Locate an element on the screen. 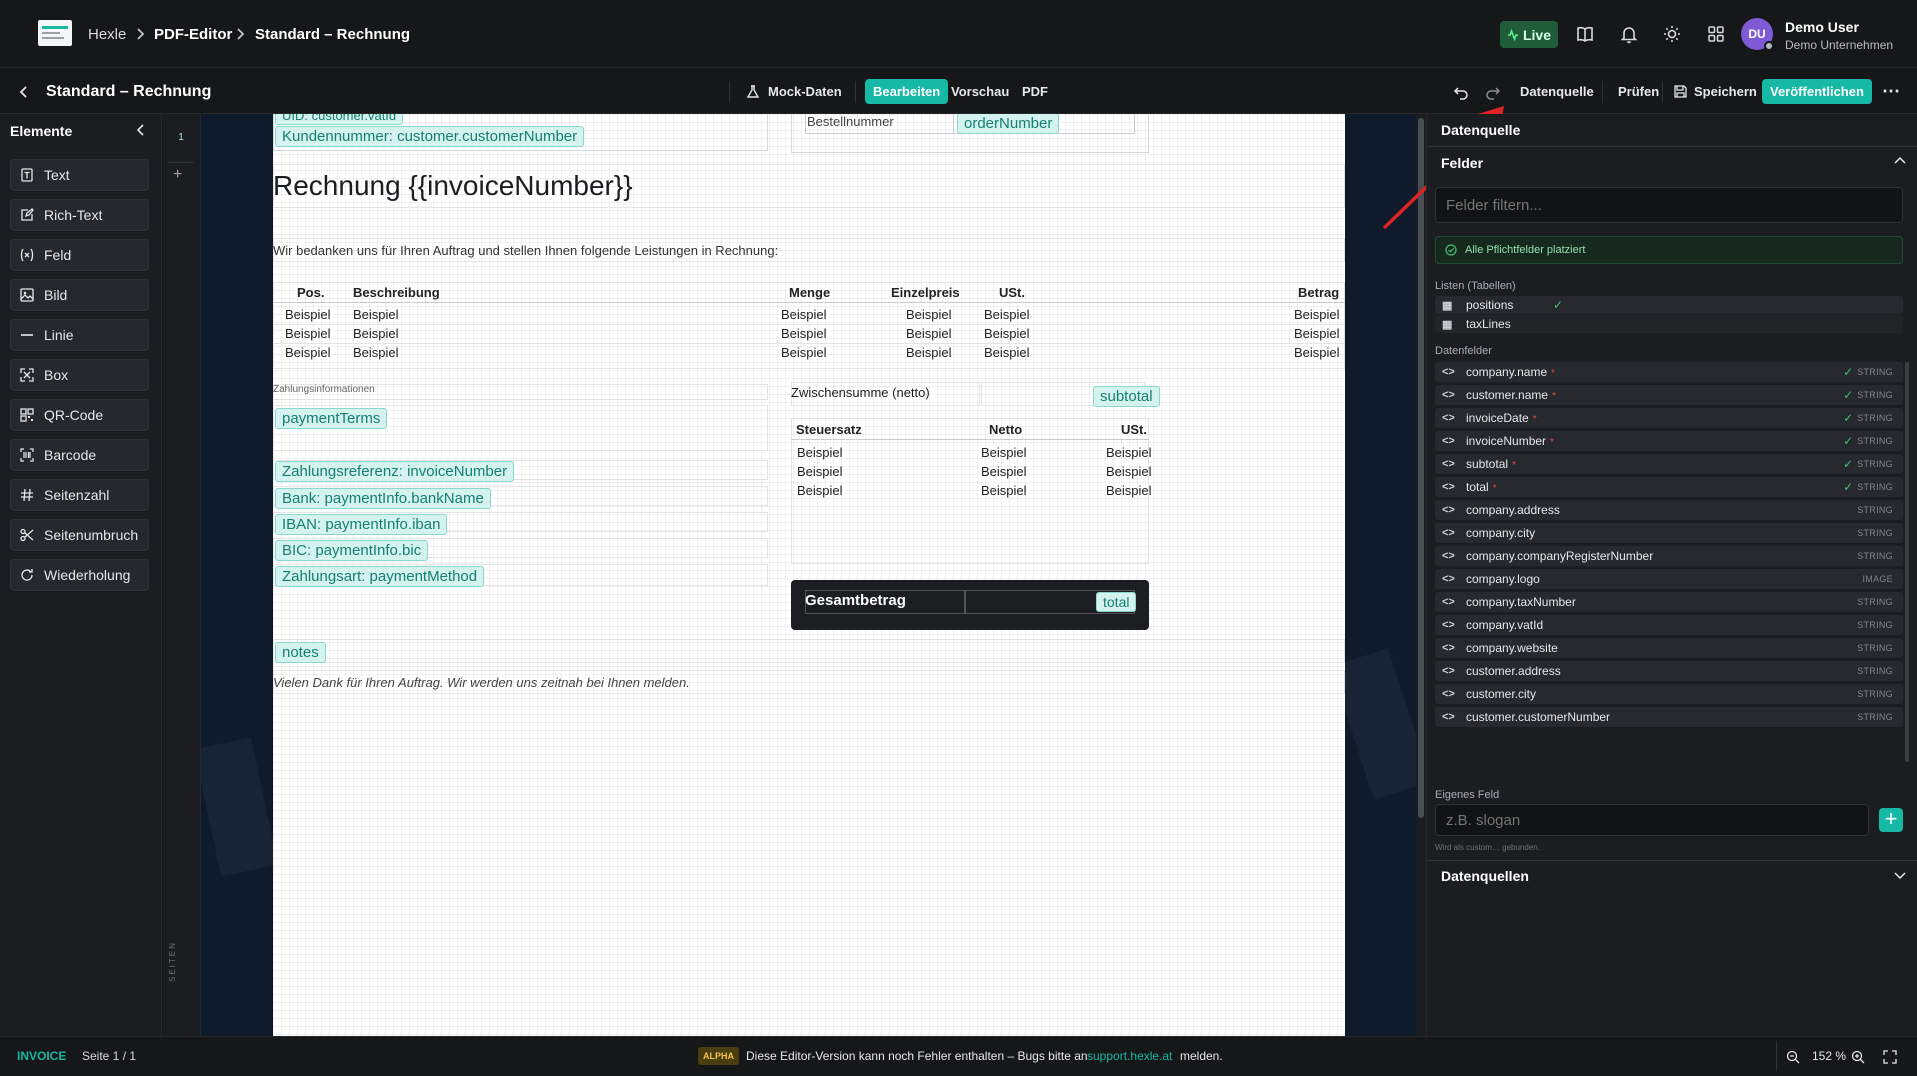 This screenshot has height=1076, width=1917. field-item: <> company.website STRING is located at coordinates (1669, 648).